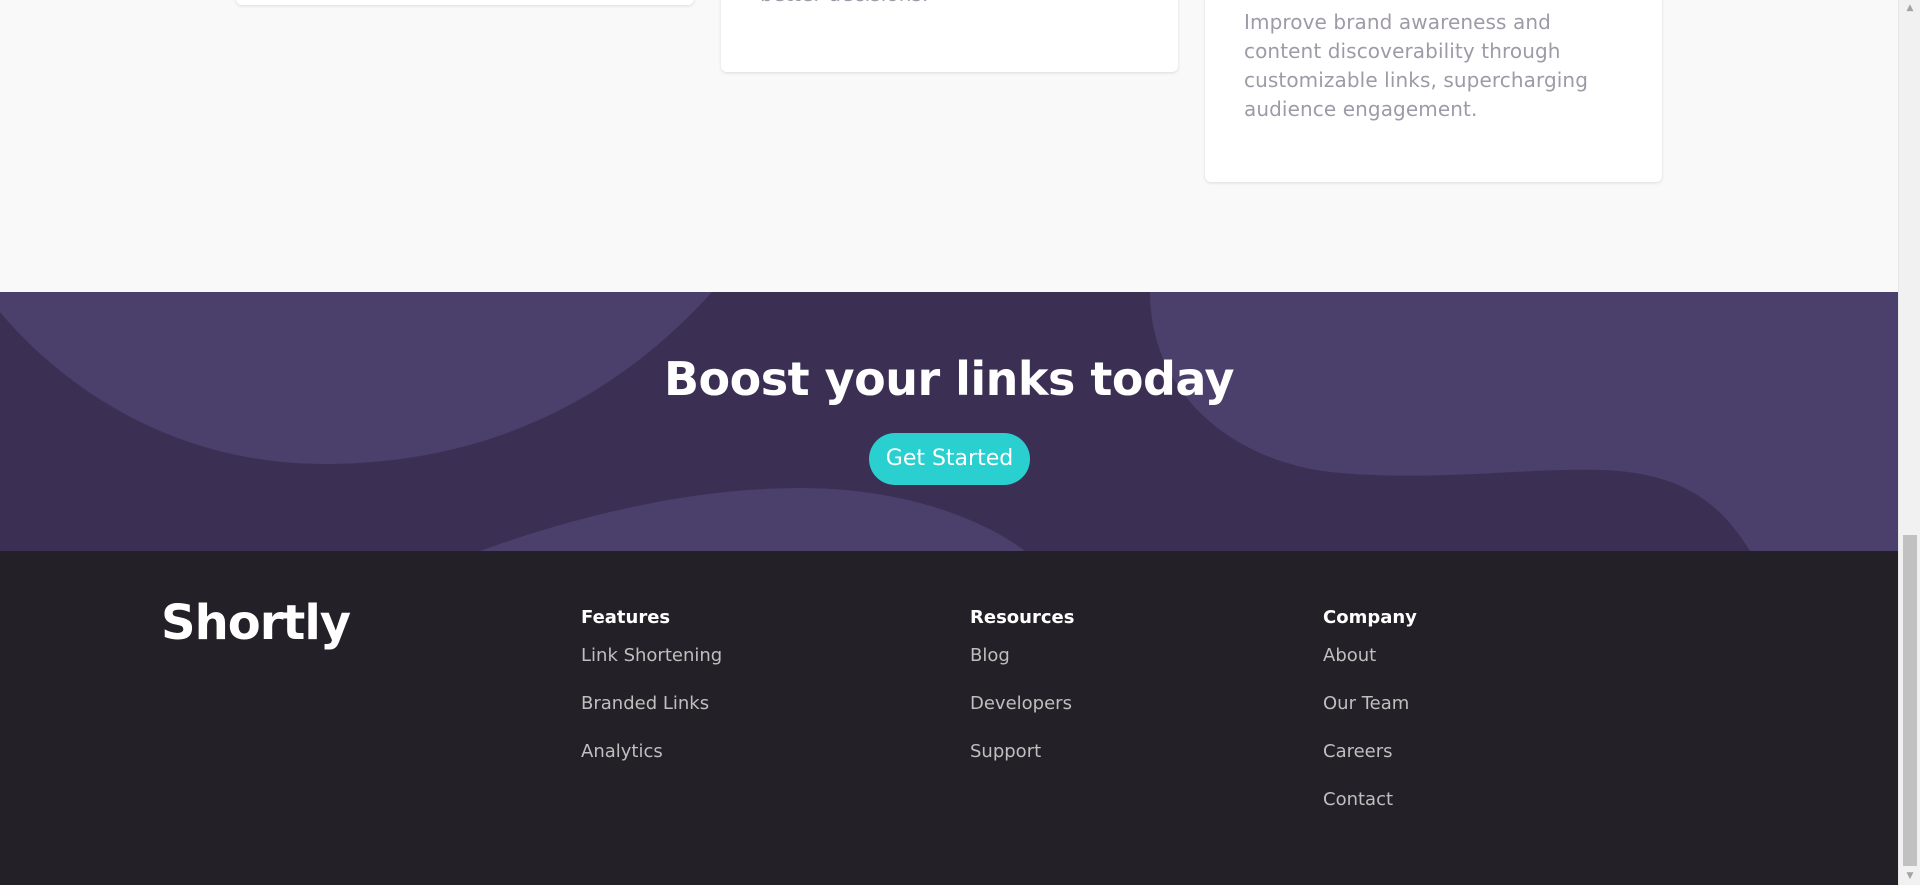  What do you see at coordinates (1524, 421) in the screenshot?
I see `boost-shape-right` at bounding box center [1524, 421].